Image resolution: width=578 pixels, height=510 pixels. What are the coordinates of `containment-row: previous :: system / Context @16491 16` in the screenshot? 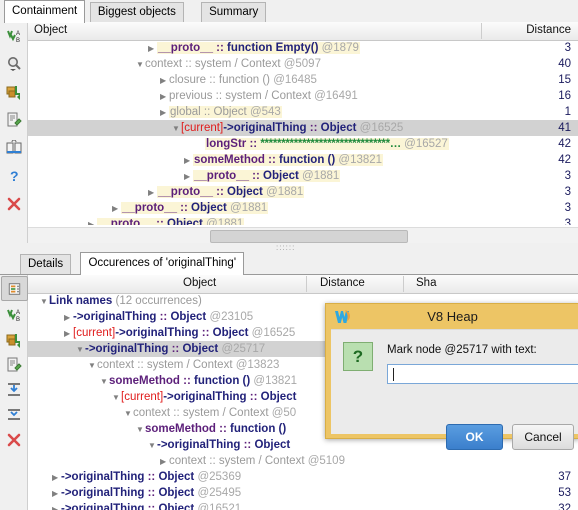 It's located at (303, 96).